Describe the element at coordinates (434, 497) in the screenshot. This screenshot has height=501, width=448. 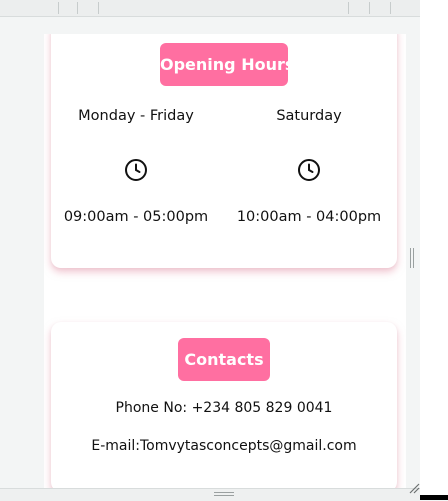
I see `window-edge` at that location.